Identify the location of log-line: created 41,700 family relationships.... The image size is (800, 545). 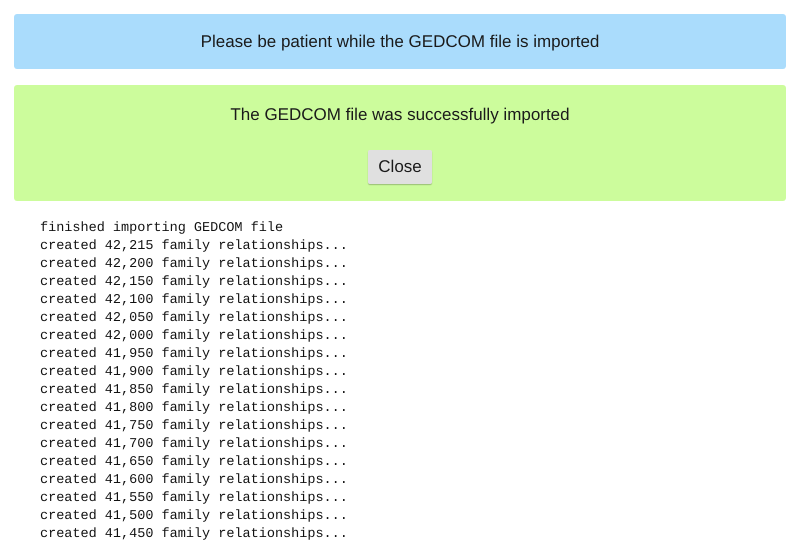
(194, 445).